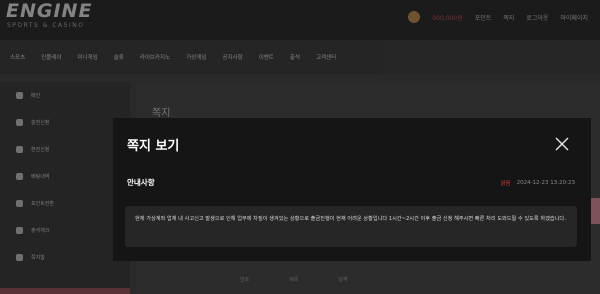  What do you see at coordinates (40, 177) in the screenshot?
I see `sidebar-item-label: 배팅내역` at bounding box center [40, 177].